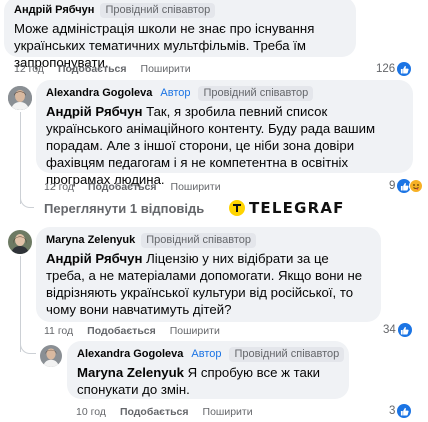 The width and height of the screenshot is (428, 422). I want to click on comment-time: 11 год, so click(58, 331).